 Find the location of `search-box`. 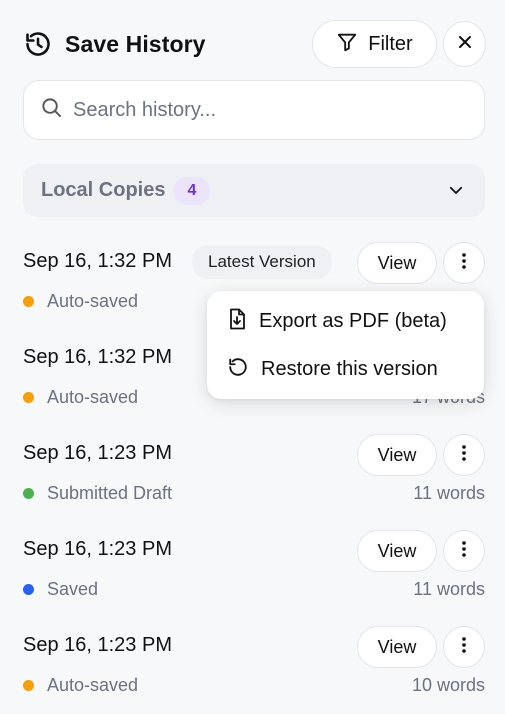

search-box is located at coordinates (254, 110).